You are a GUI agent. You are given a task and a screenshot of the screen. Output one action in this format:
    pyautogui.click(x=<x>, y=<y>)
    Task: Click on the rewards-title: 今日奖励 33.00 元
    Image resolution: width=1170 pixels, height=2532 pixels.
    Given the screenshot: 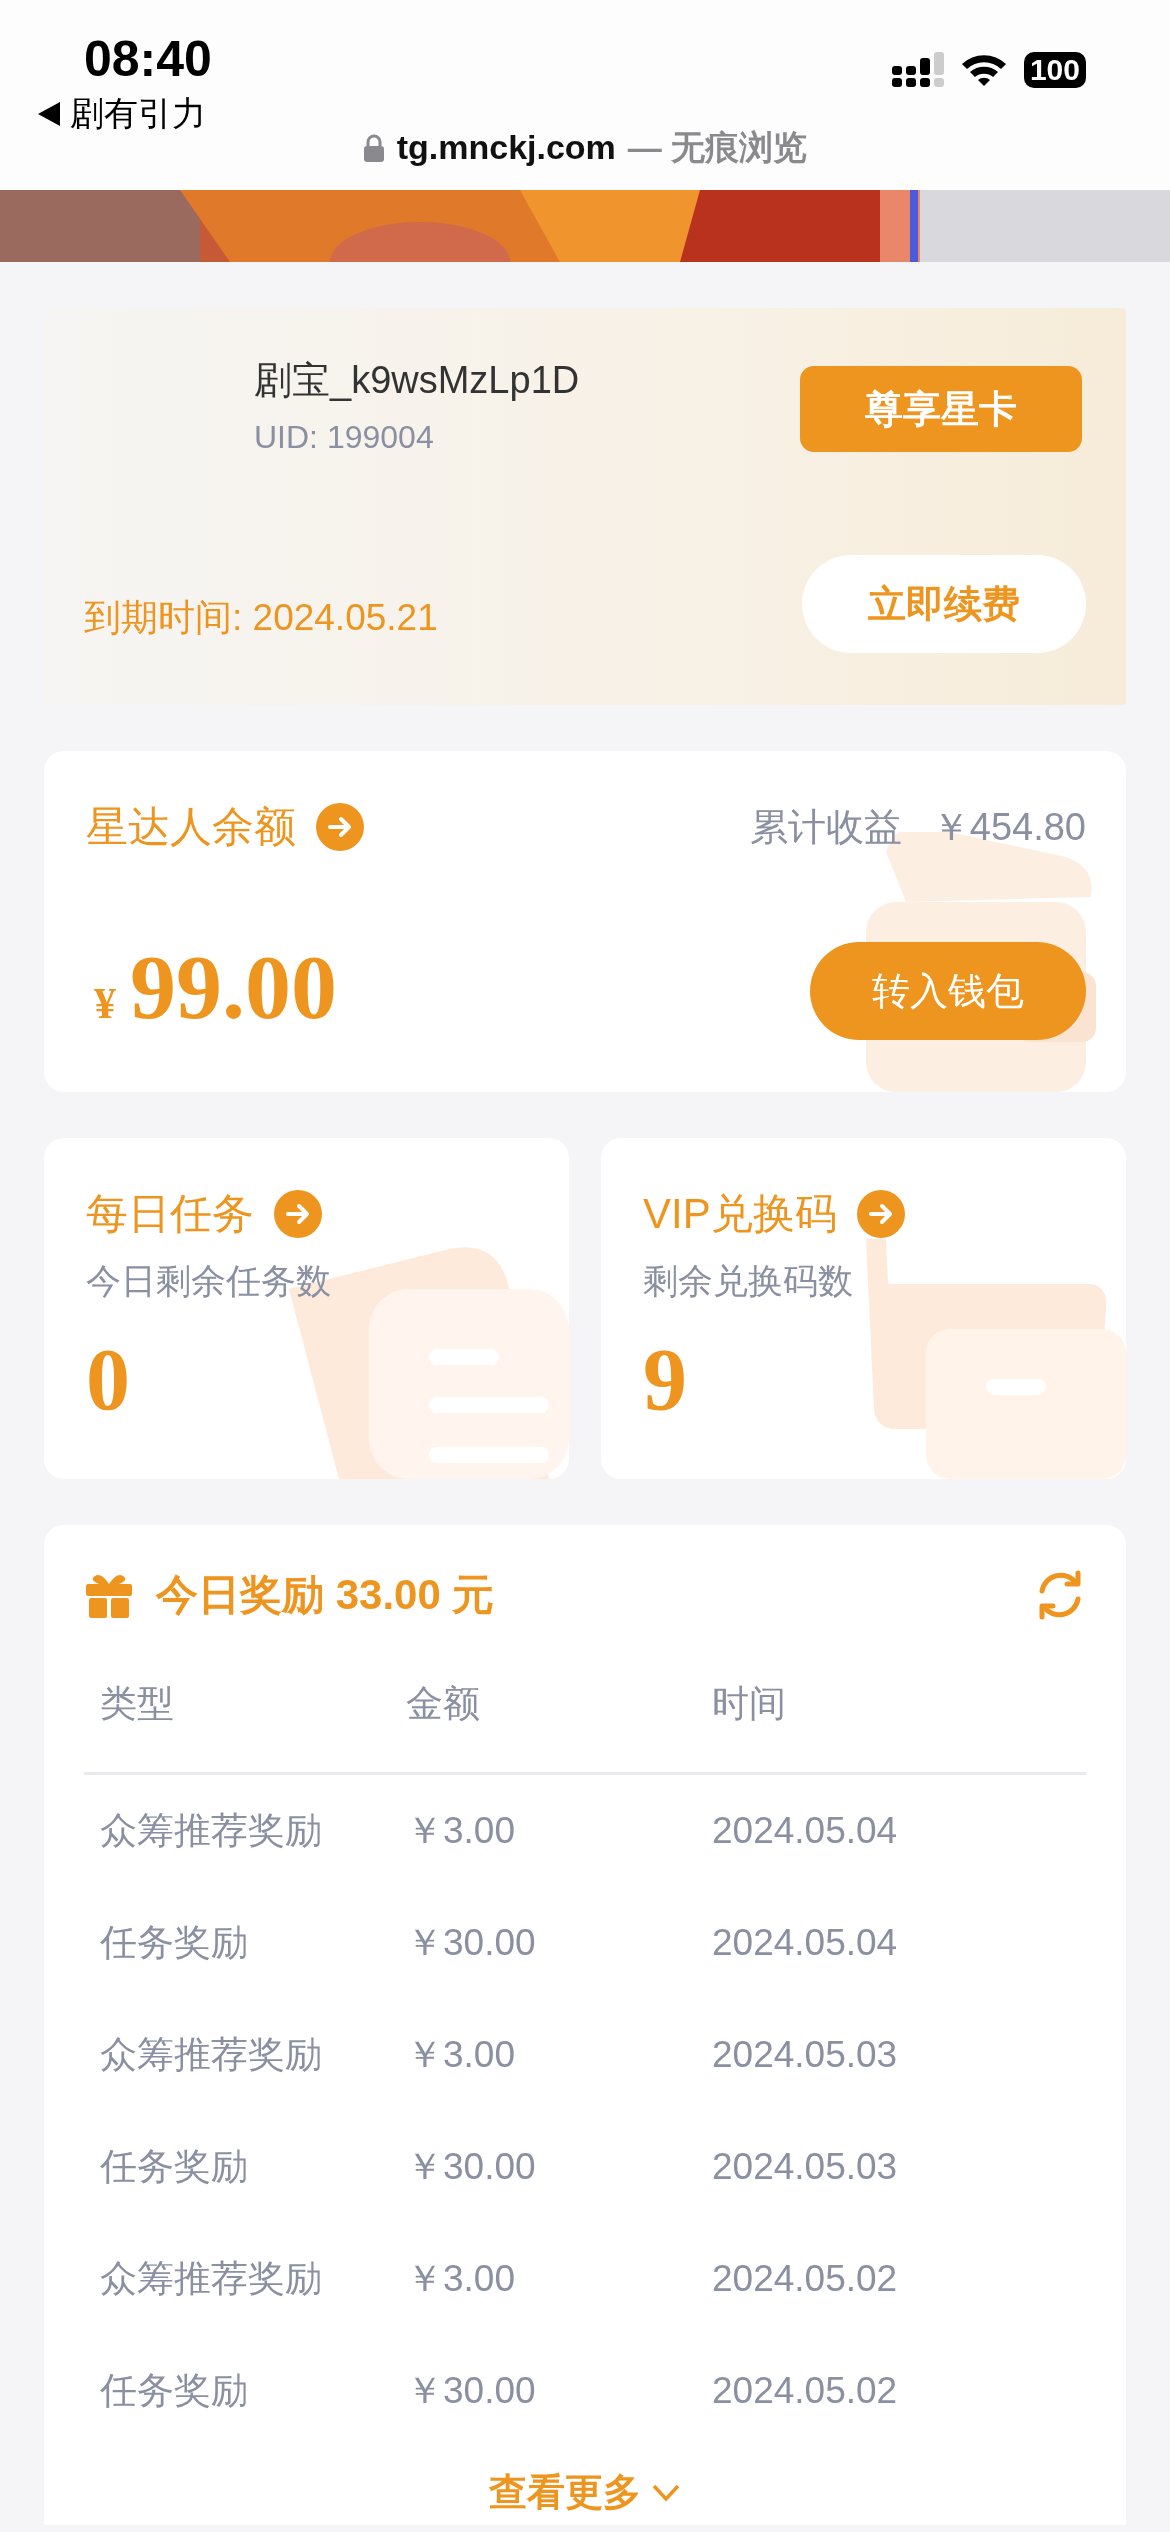 What is the action you would take?
    pyautogui.click(x=325, y=1595)
    